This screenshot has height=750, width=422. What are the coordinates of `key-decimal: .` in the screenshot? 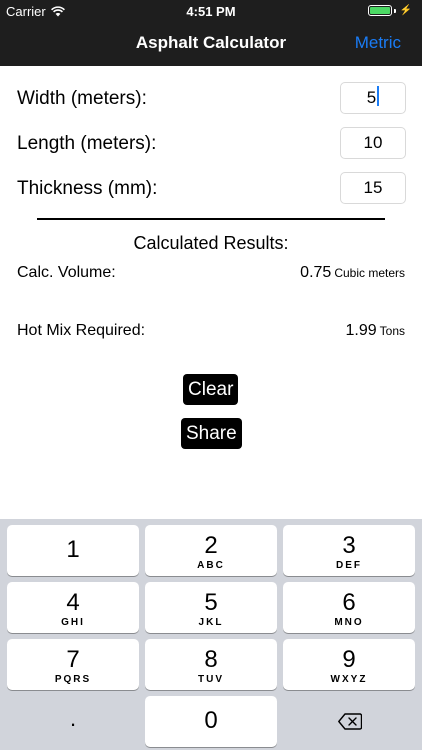 It's located at (73, 721).